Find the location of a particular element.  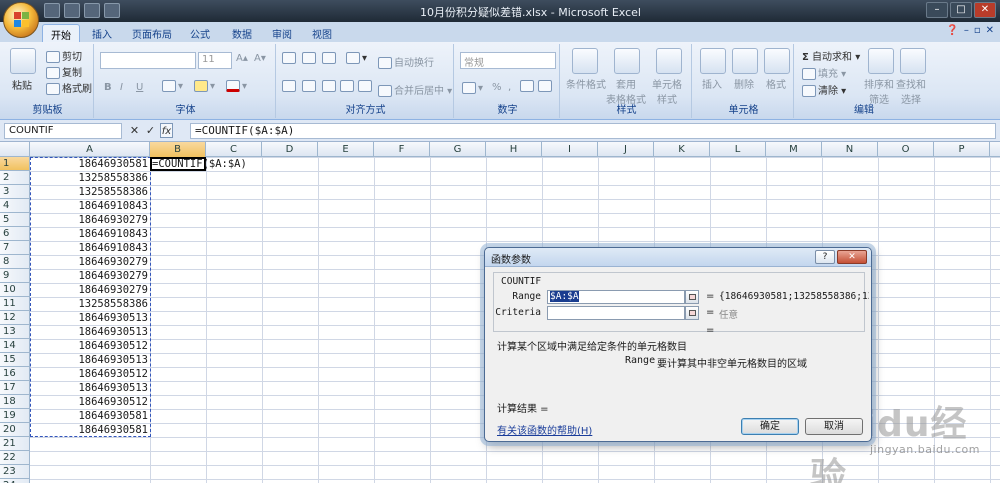

row-header-9: 9 is located at coordinates (15, 276).